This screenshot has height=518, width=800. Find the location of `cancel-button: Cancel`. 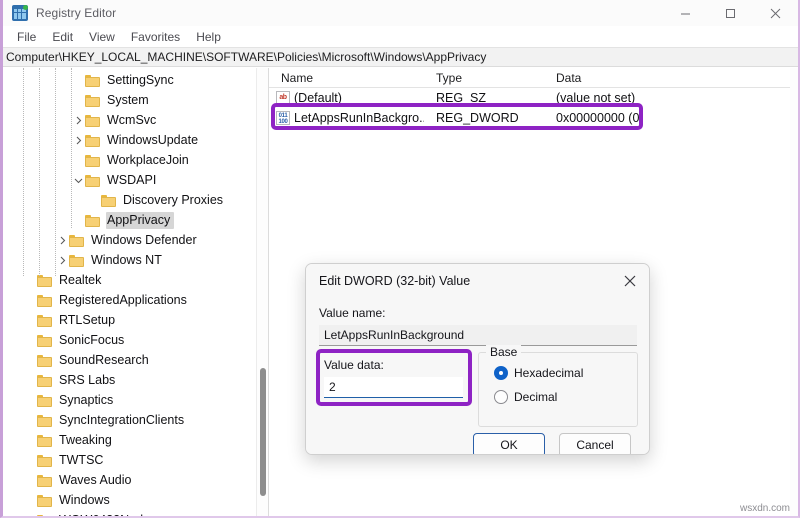

cancel-button: Cancel is located at coordinates (595, 443).